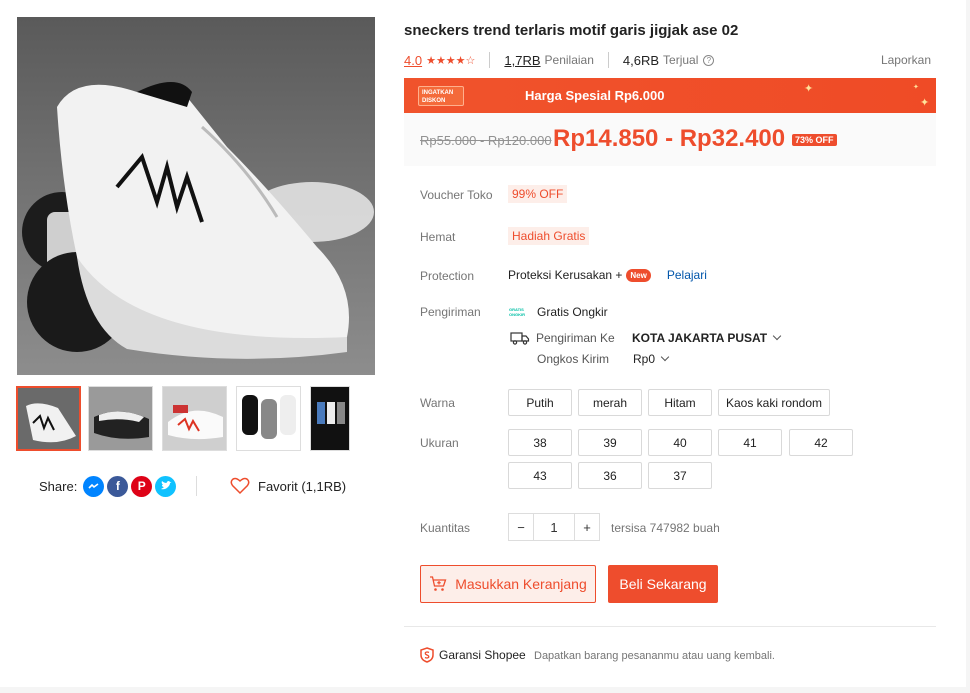 This screenshot has width=970, height=693. Describe the element at coordinates (142, 486) in the screenshot. I see `pinterest-icon: P` at that location.